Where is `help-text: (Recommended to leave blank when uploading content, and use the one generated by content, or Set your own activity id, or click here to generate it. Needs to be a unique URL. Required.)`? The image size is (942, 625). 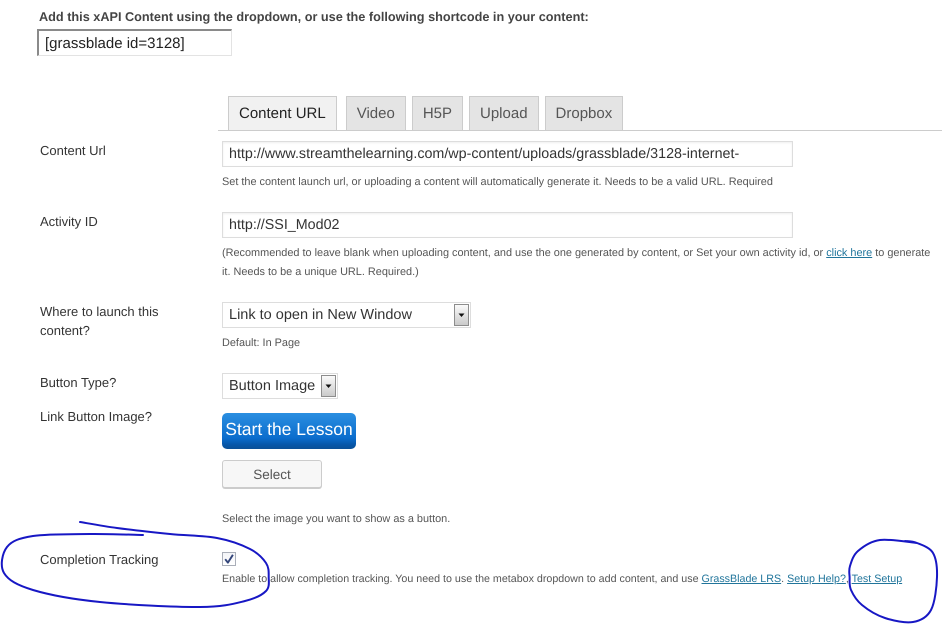 help-text: (Recommended to leave blank when uploading content, and use the one generated by content, or Set your own activity id, or click here to generate it. Needs to be a unique URL. Required.) is located at coordinates (577, 263).